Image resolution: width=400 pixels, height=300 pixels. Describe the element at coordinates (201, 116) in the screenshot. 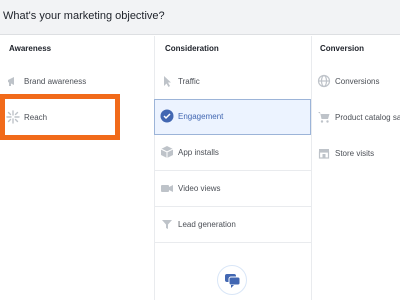

I see `objective-label: Engagement` at that location.